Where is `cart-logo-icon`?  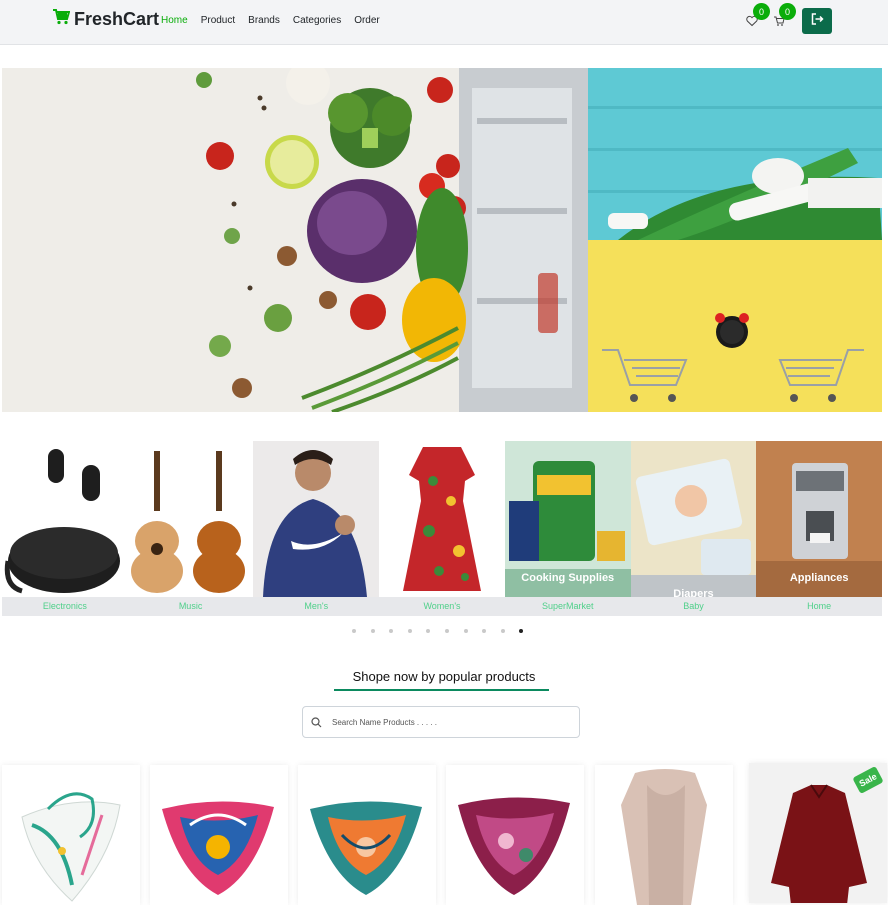 cart-logo-icon is located at coordinates (61, 19).